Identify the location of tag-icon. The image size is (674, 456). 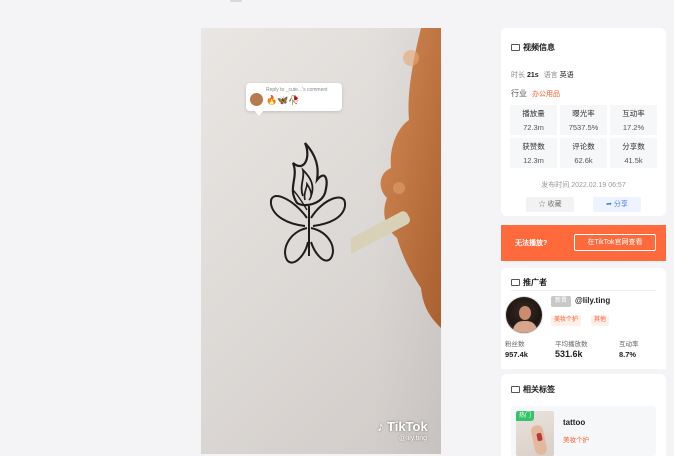
(515, 389).